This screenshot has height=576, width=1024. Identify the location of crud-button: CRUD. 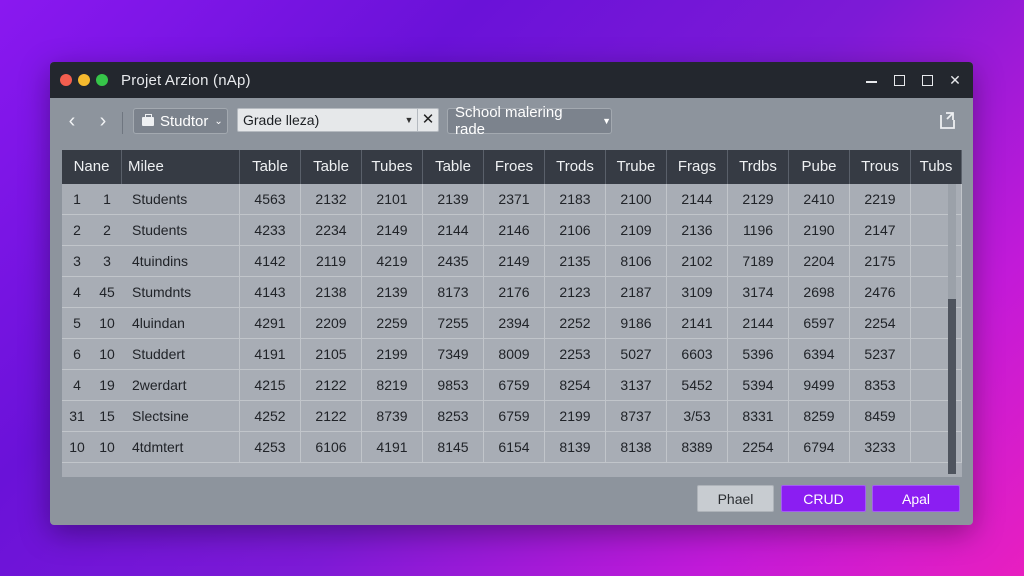
(823, 498).